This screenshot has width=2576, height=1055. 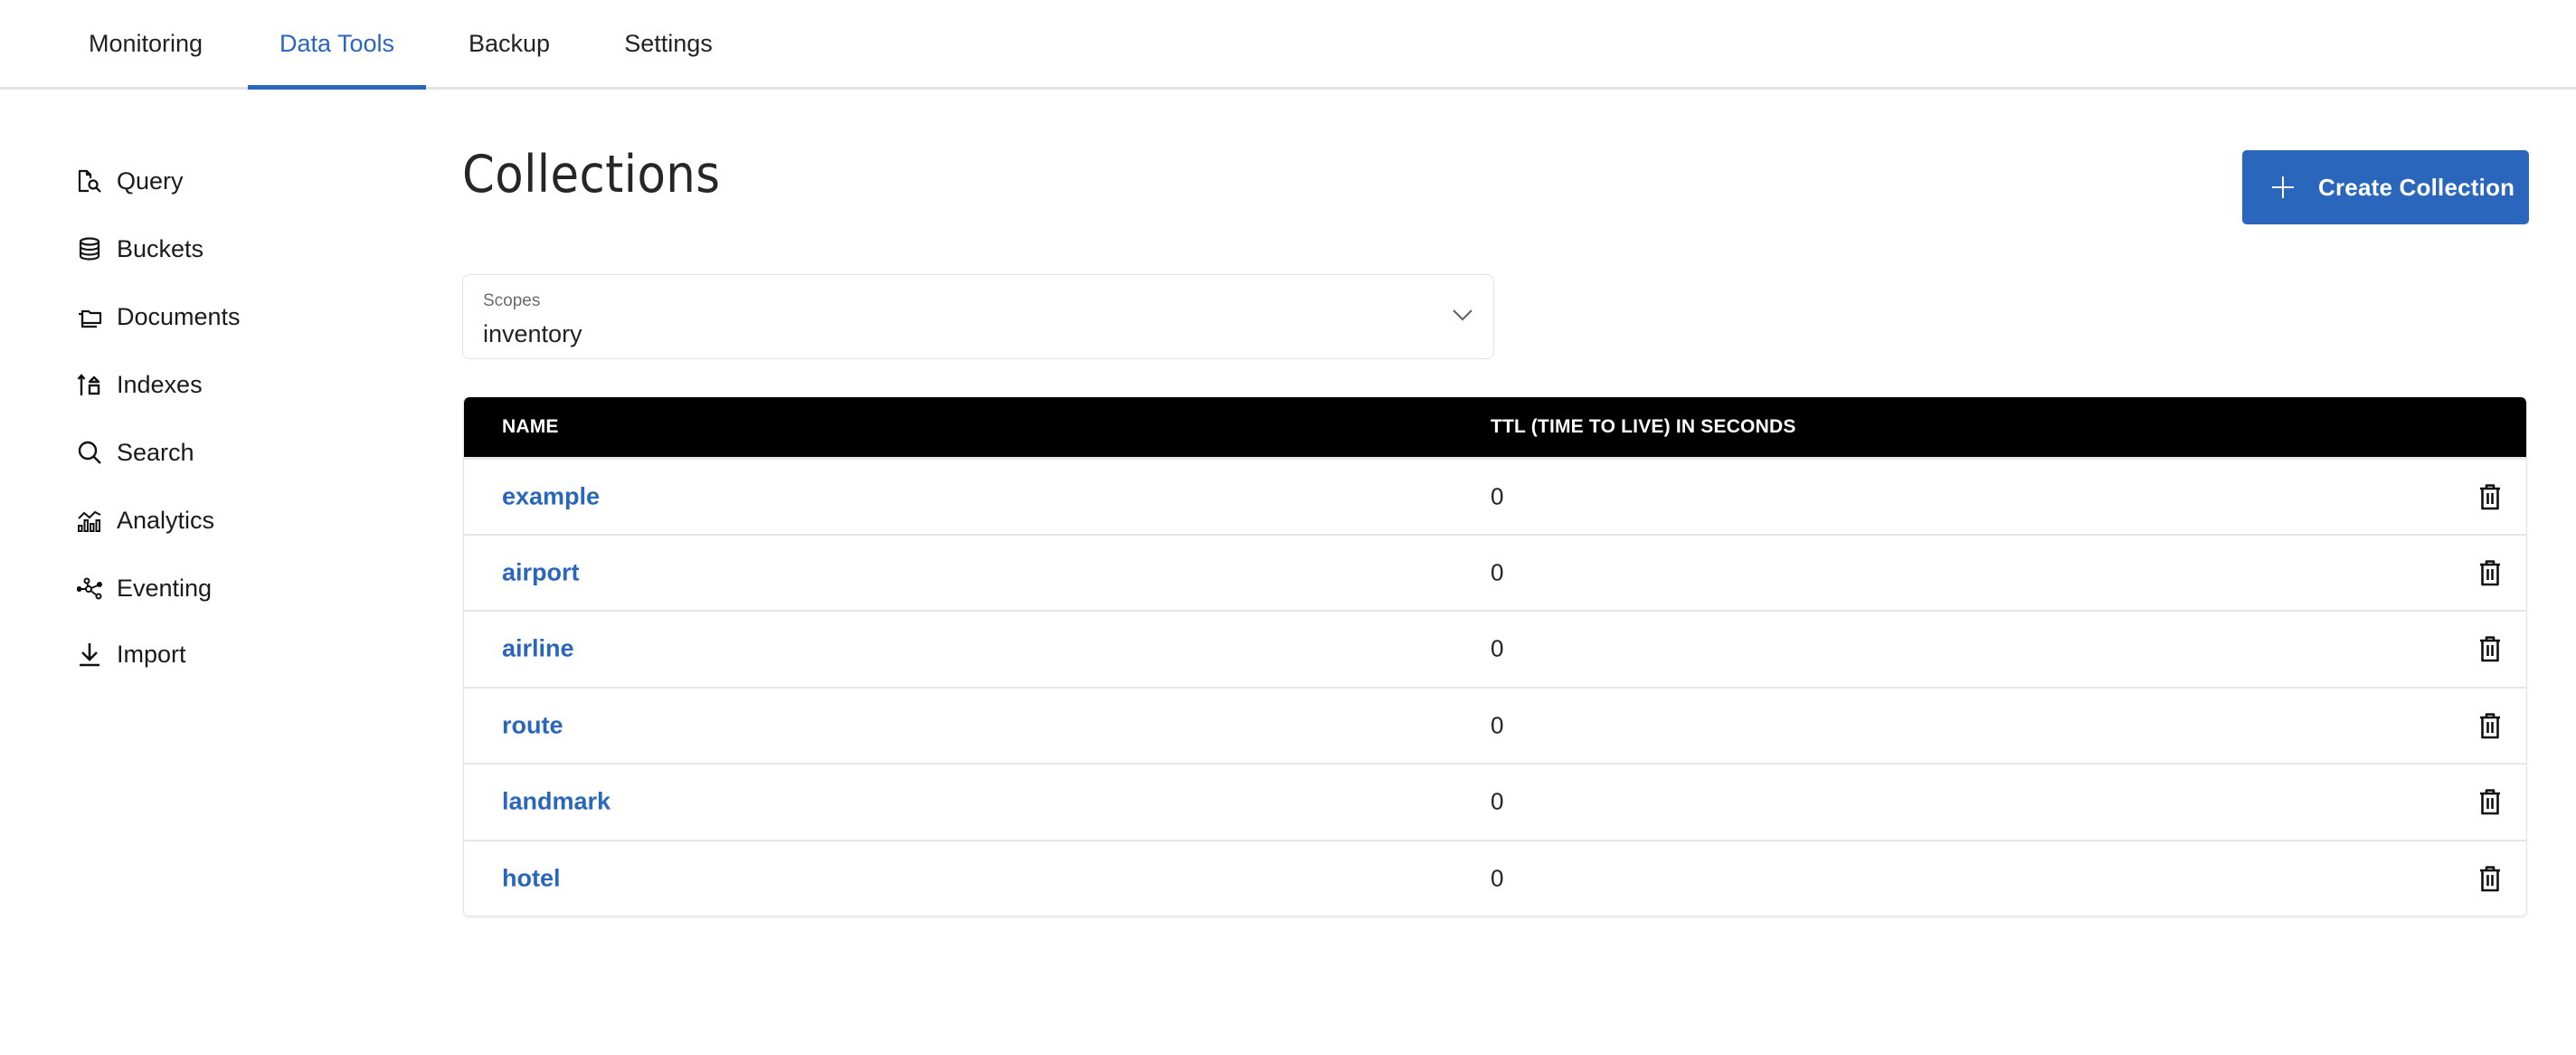 I want to click on create-collection-button: Create Collection, so click(x=2385, y=187).